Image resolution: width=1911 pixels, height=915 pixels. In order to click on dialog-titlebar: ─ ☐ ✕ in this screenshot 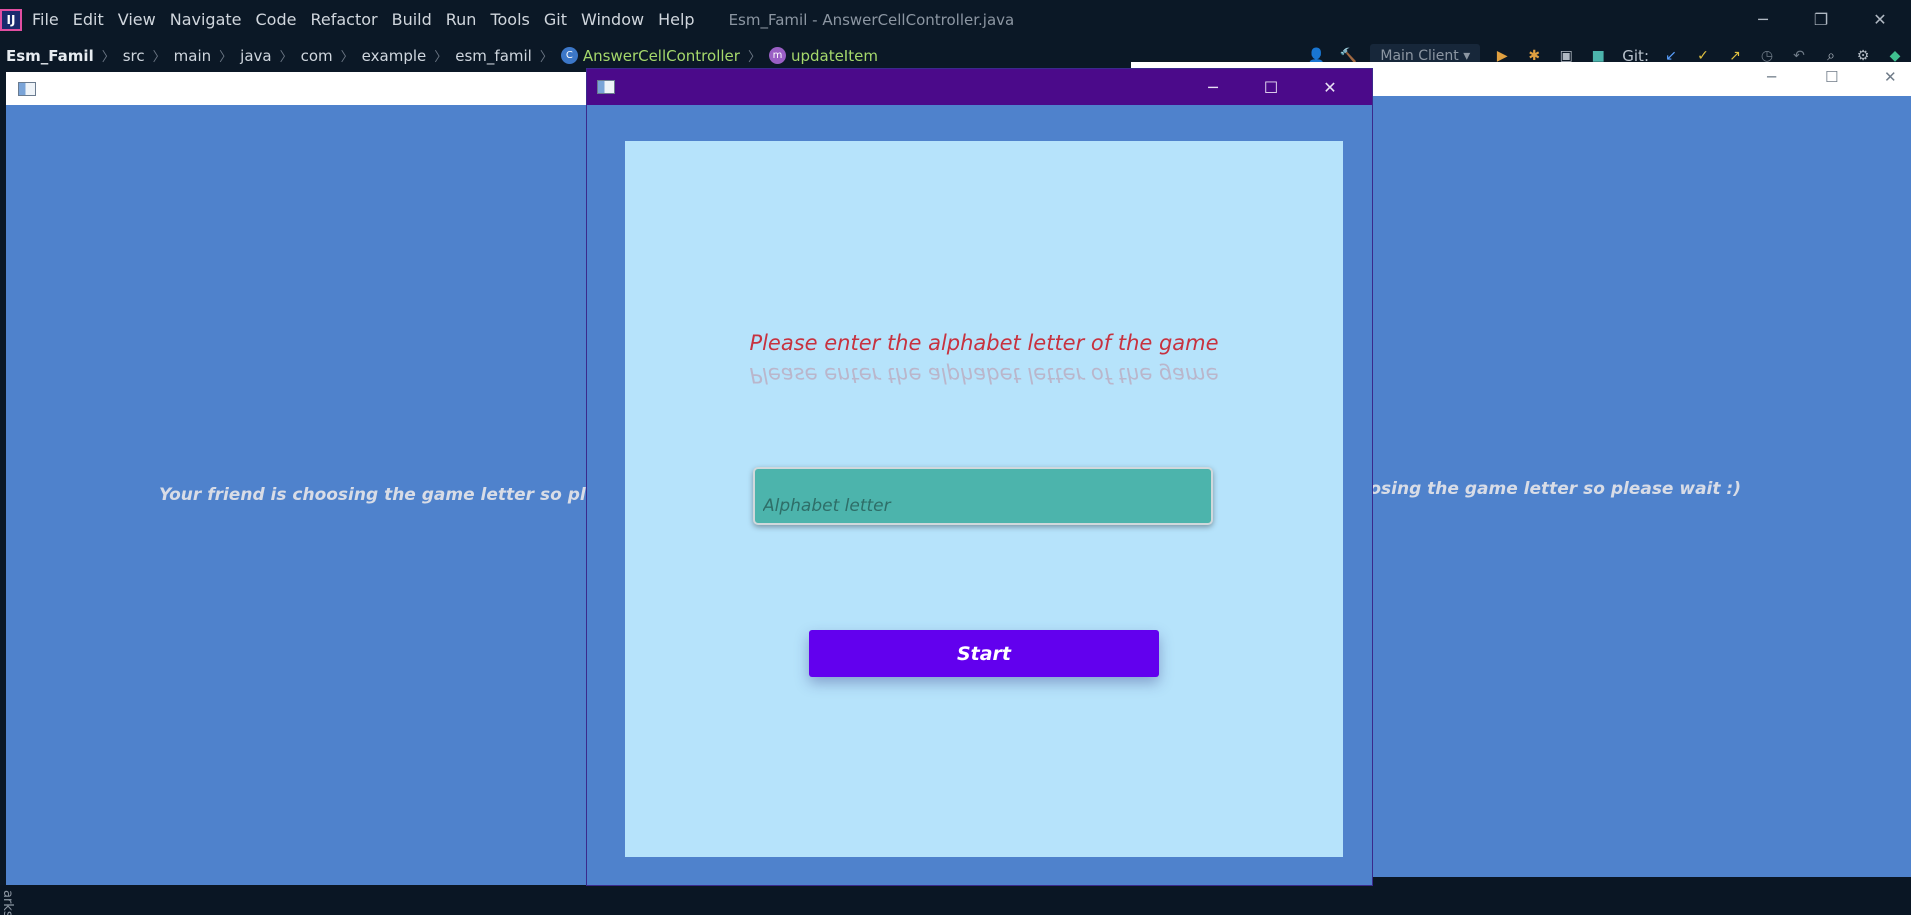, I will do `click(979, 87)`.